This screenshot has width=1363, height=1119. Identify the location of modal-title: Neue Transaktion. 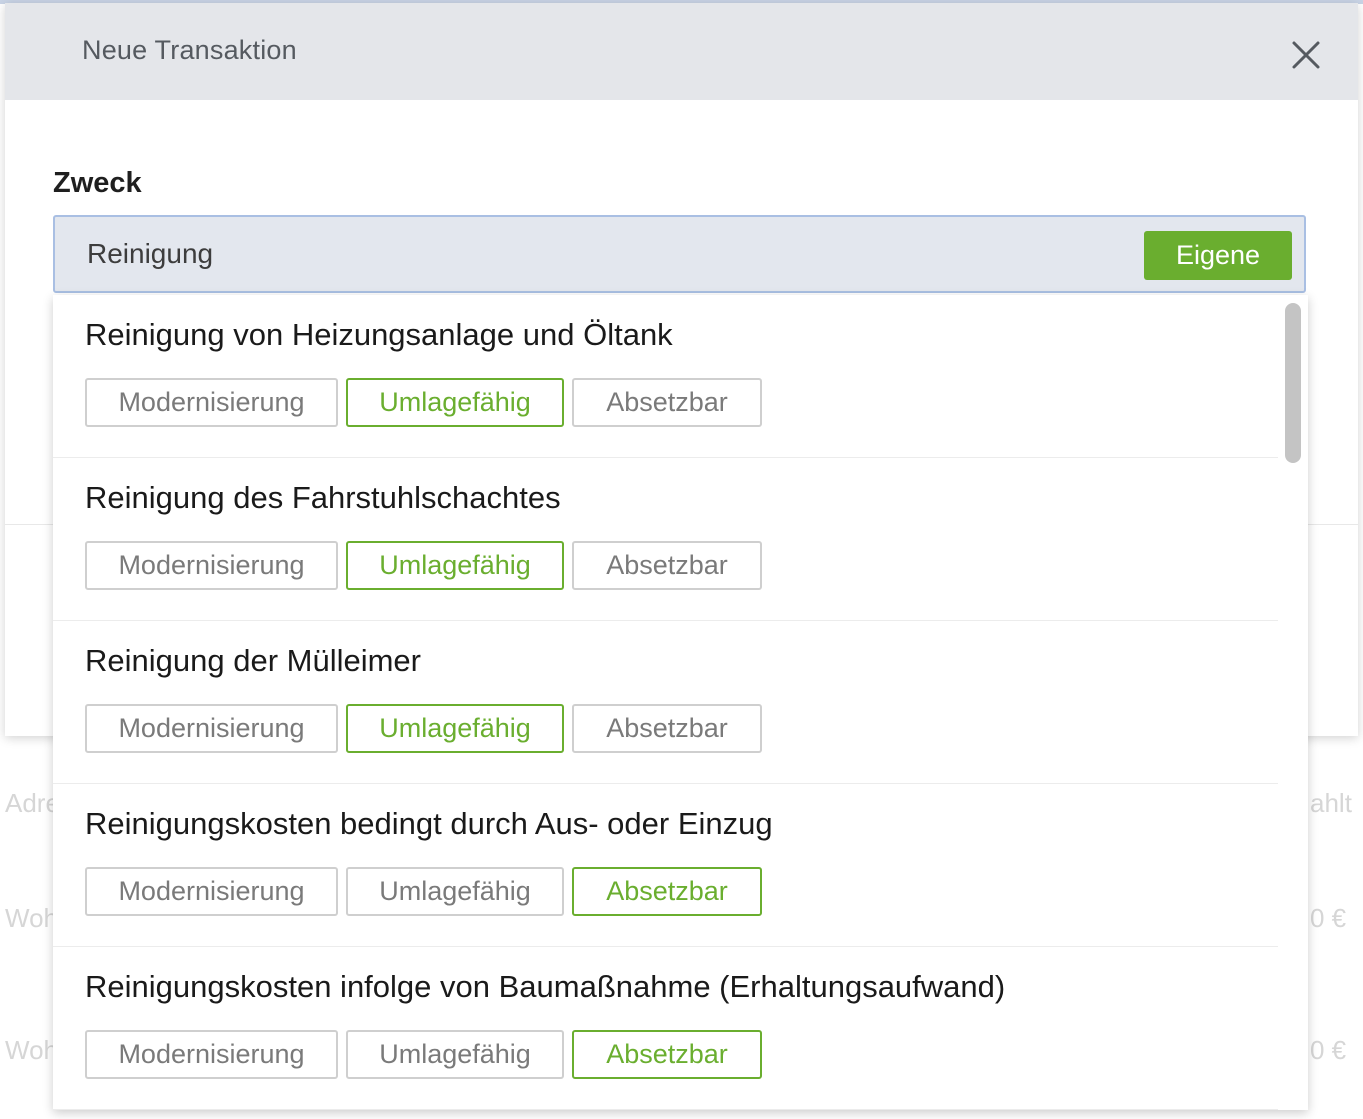
(189, 50).